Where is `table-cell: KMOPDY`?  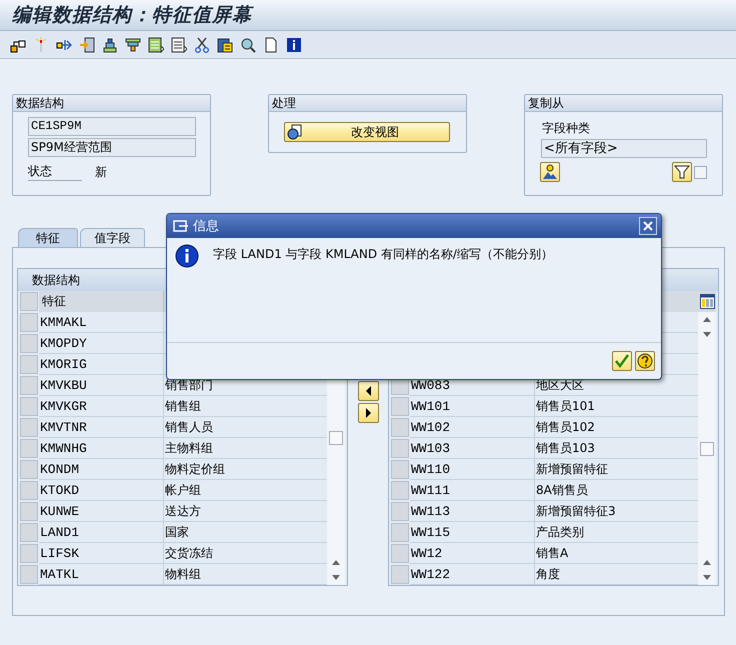 table-cell: KMOPDY is located at coordinates (101, 343).